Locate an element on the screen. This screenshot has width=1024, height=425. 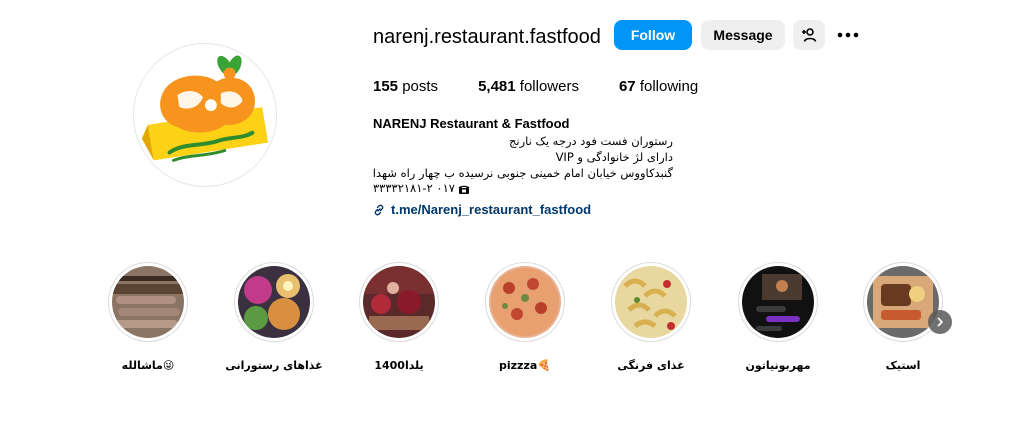
follow-button: Follow is located at coordinates (653, 35).